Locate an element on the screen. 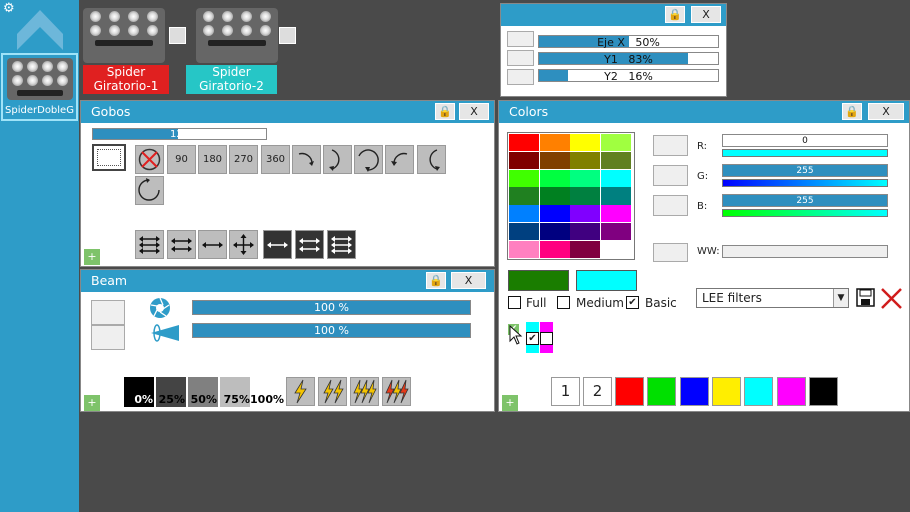 Image resolution: width=910 pixels, height=512 pixels. cyan-chip: ✔ is located at coordinates (532, 337).